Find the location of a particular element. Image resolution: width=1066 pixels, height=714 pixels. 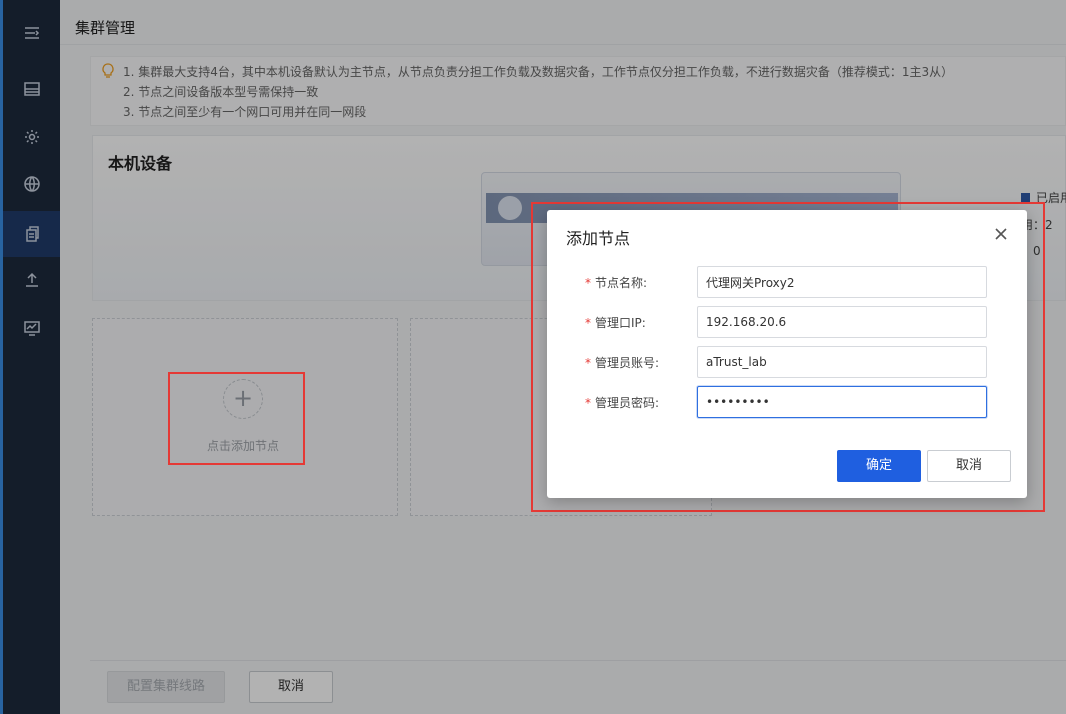

node-name-input is located at coordinates (842, 282).